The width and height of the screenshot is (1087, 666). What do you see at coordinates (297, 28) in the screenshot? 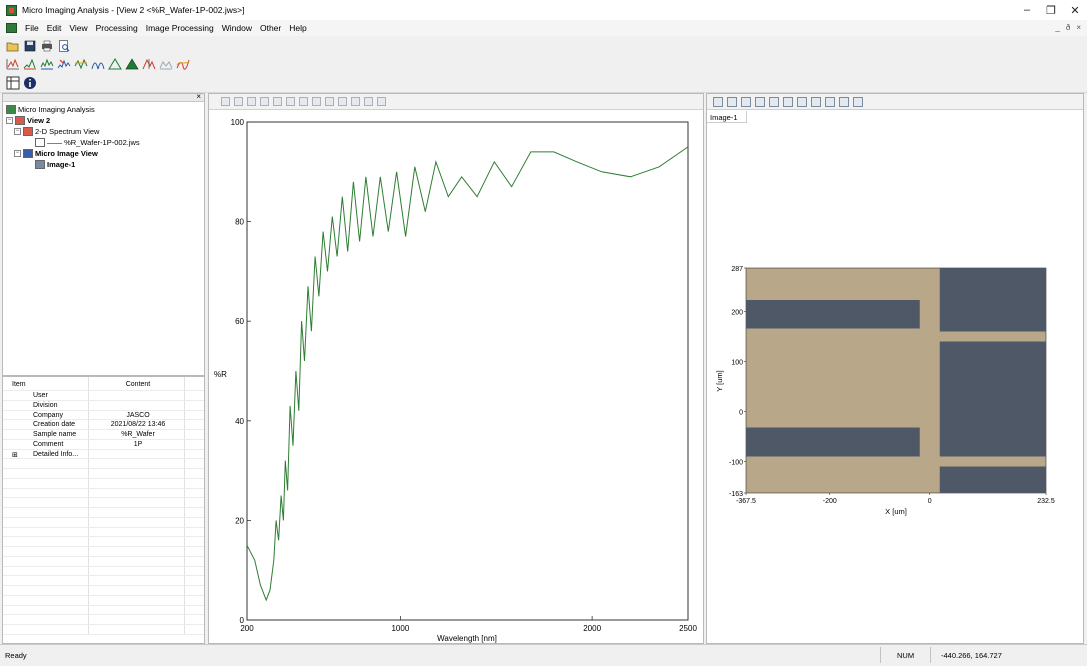
I see `menu-help: Help` at bounding box center [297, 28].